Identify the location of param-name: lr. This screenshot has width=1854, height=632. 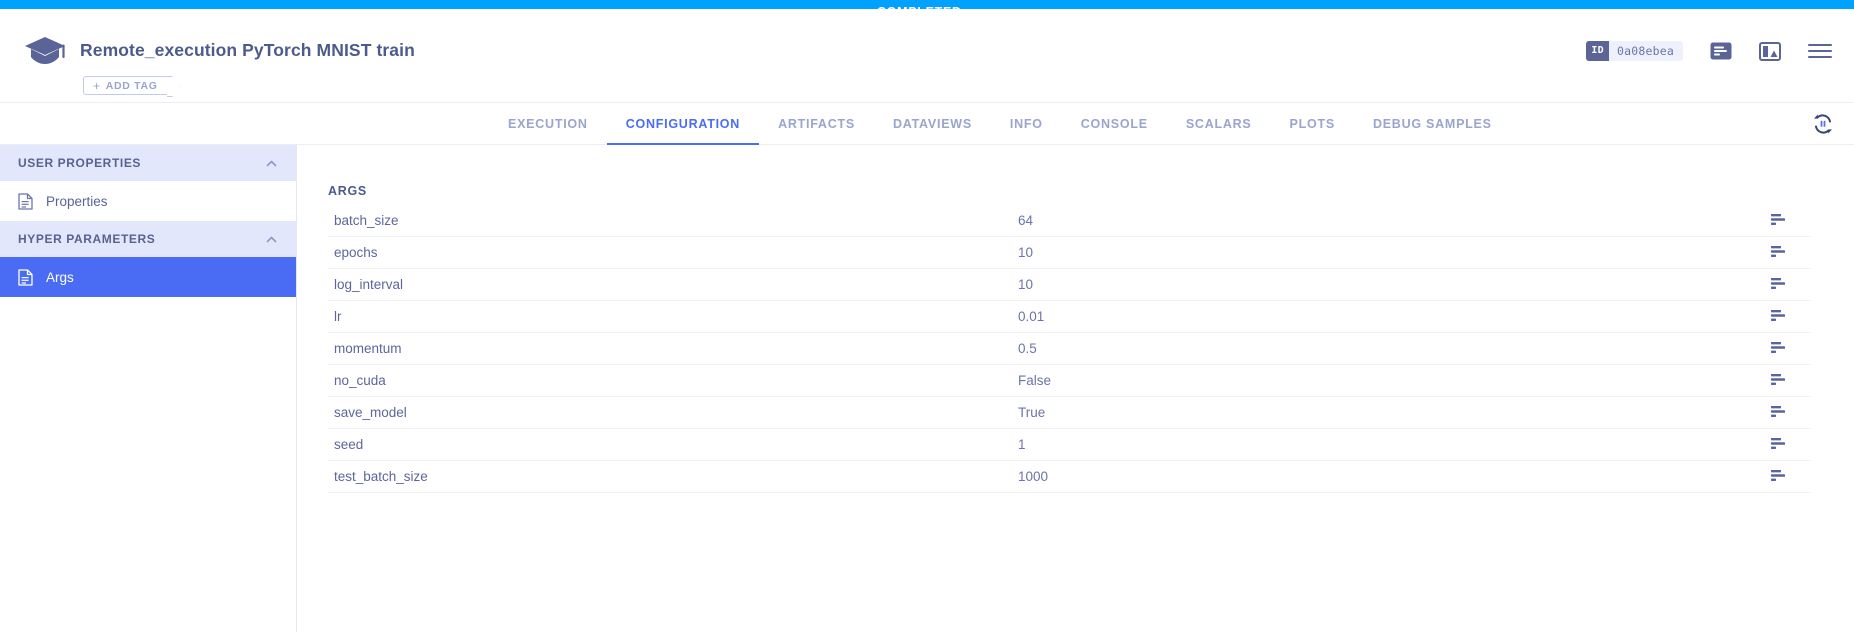
(338, 316).